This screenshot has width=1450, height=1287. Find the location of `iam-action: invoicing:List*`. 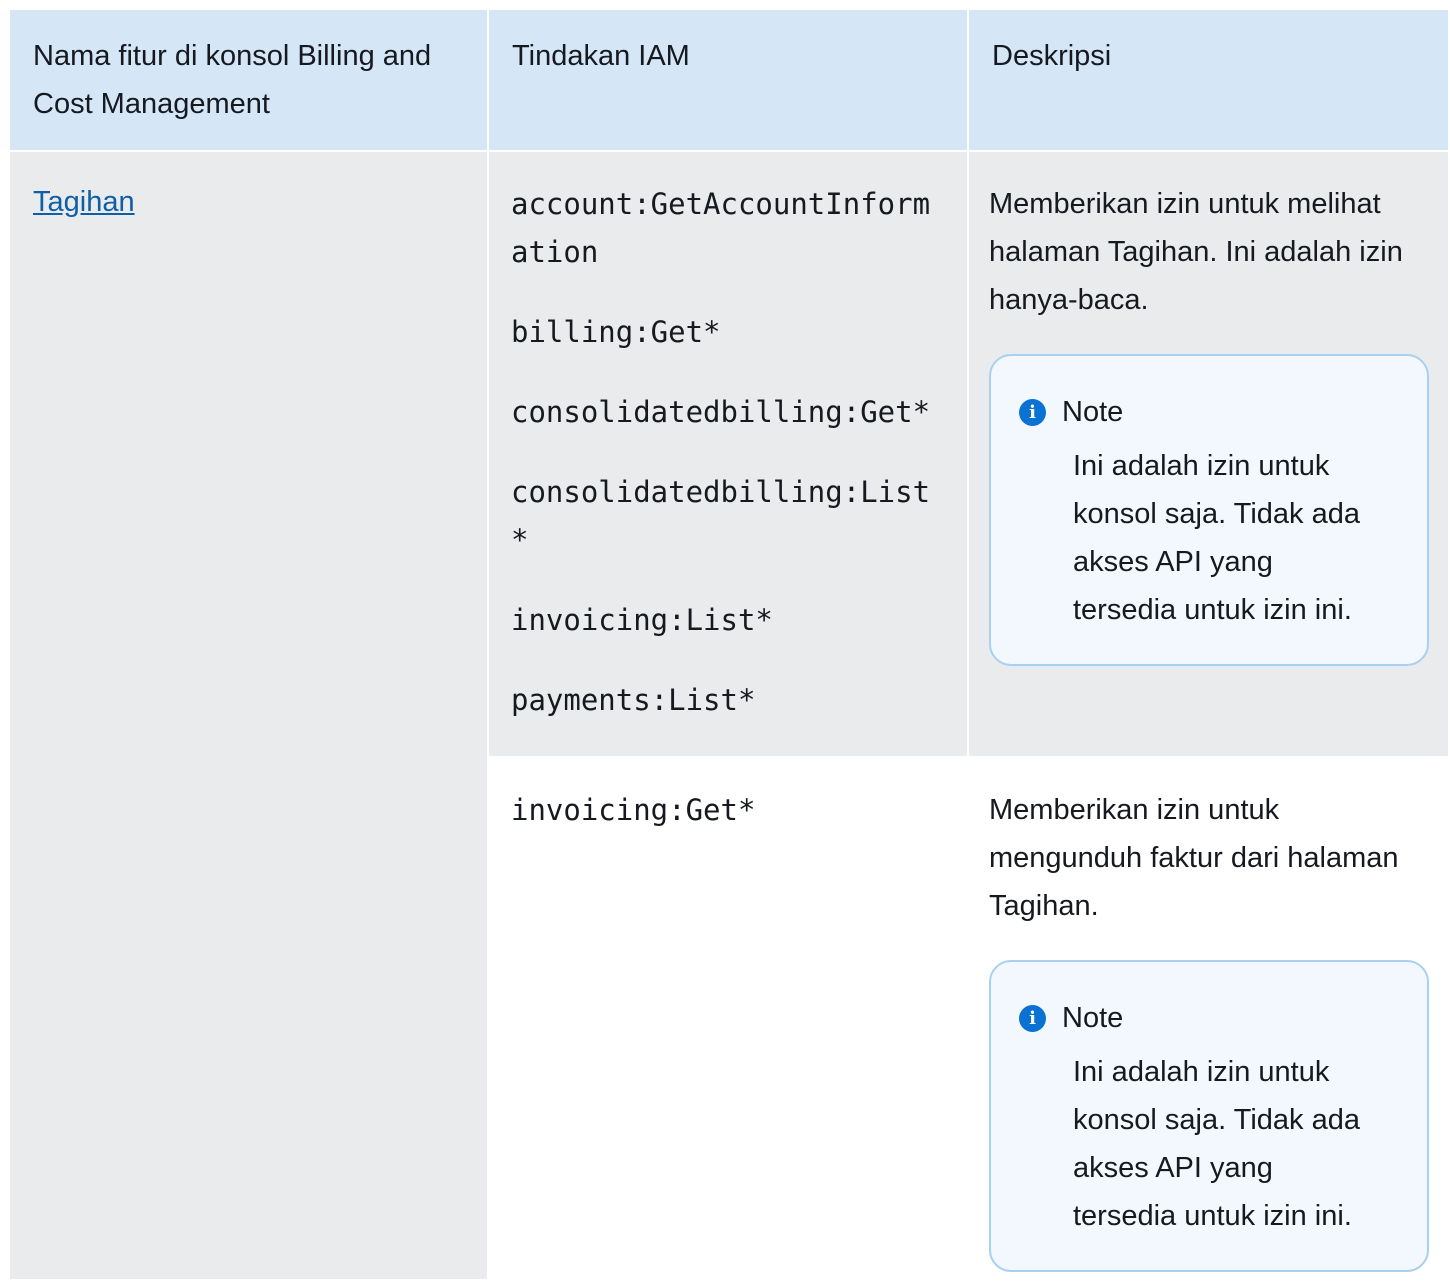

iam-action: invoicing:List* is located at coordinates (642, 620).